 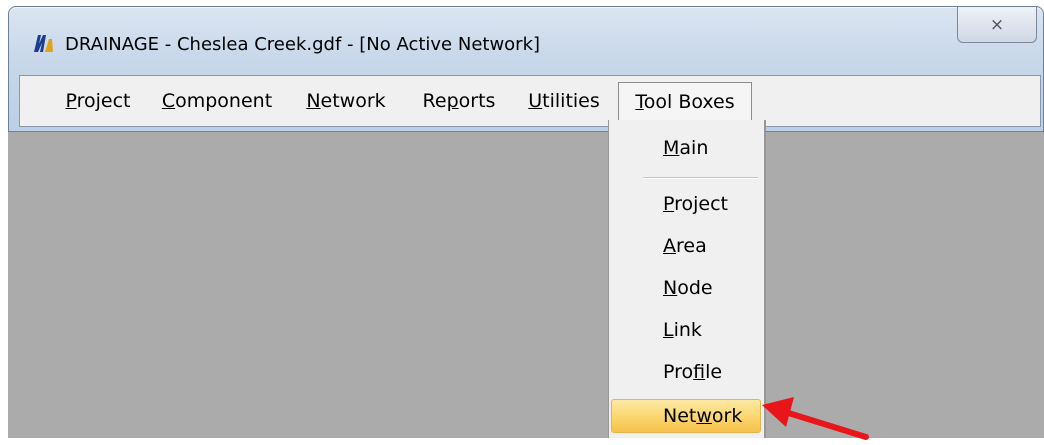 I want to click on menu-component: Component, so click(x=217, y=101).